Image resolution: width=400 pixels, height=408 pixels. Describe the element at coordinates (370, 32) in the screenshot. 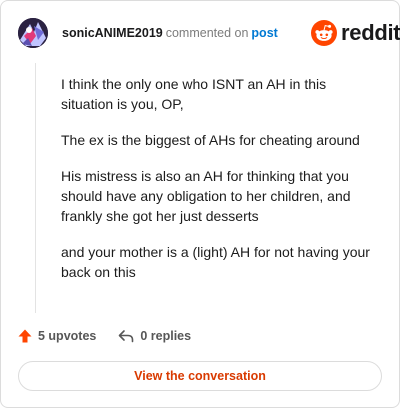

I see `reddit-wordmark: reddit` at that location.